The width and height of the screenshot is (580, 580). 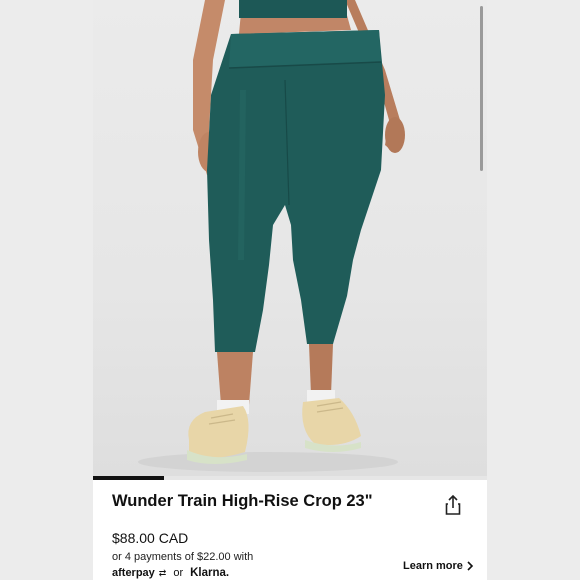 What do you see at coordinates (170, 573) in the screenshot?
I see `payment-options: afterpay ⇄ or Klarna.` at bounding box center [170, 573].